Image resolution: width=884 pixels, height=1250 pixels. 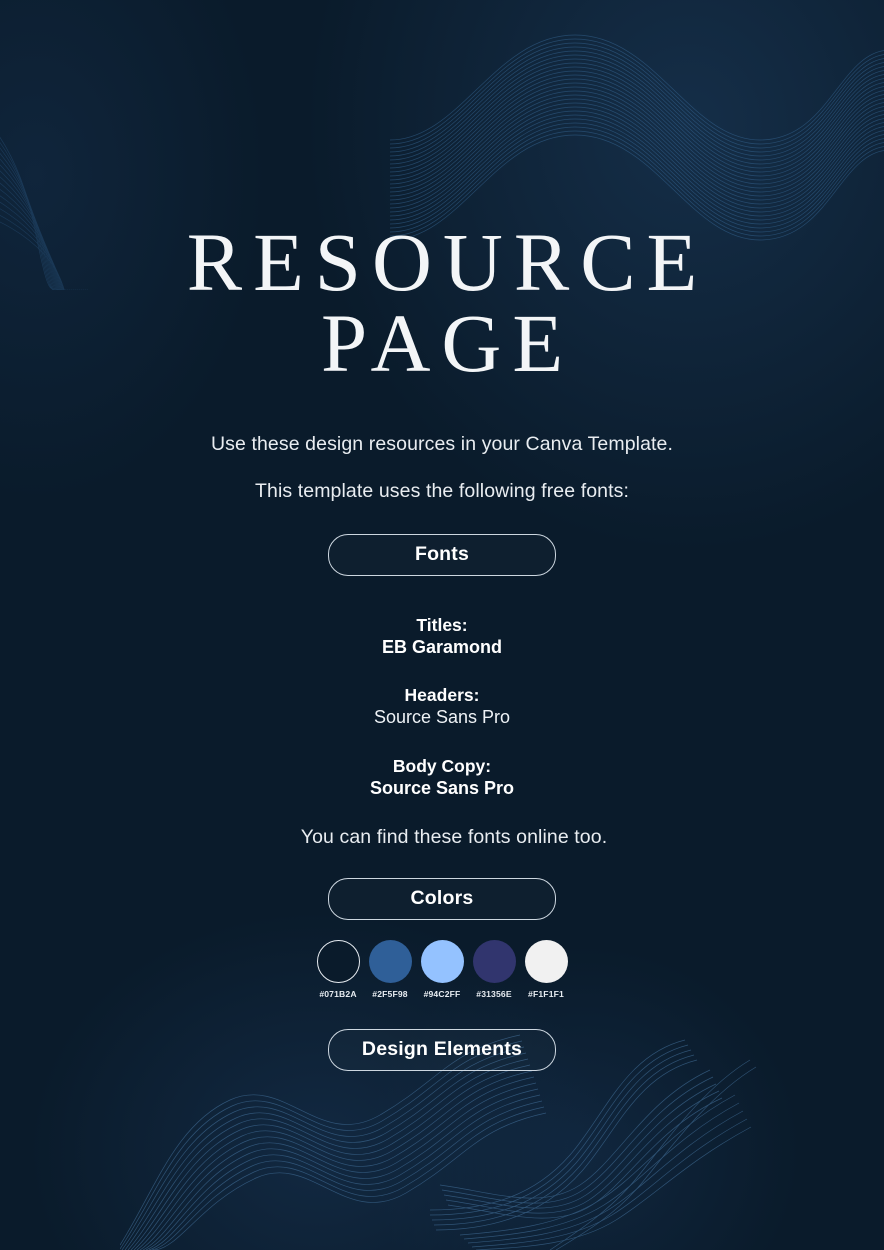 I want to click on fonts-section-header: Fonts, so click(x=442, y=539).